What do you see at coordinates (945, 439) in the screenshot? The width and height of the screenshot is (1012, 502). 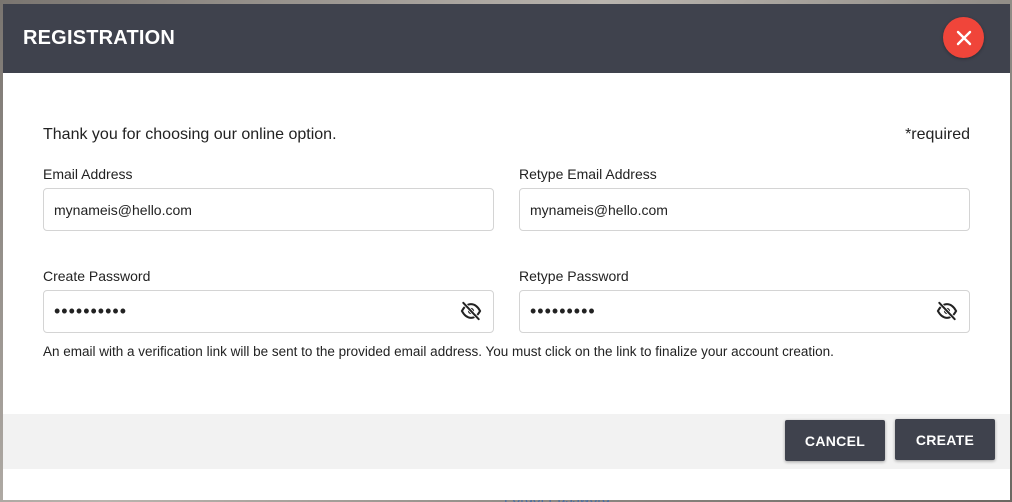 I see `create-button: CREATE` at bounding box center [945, 439].